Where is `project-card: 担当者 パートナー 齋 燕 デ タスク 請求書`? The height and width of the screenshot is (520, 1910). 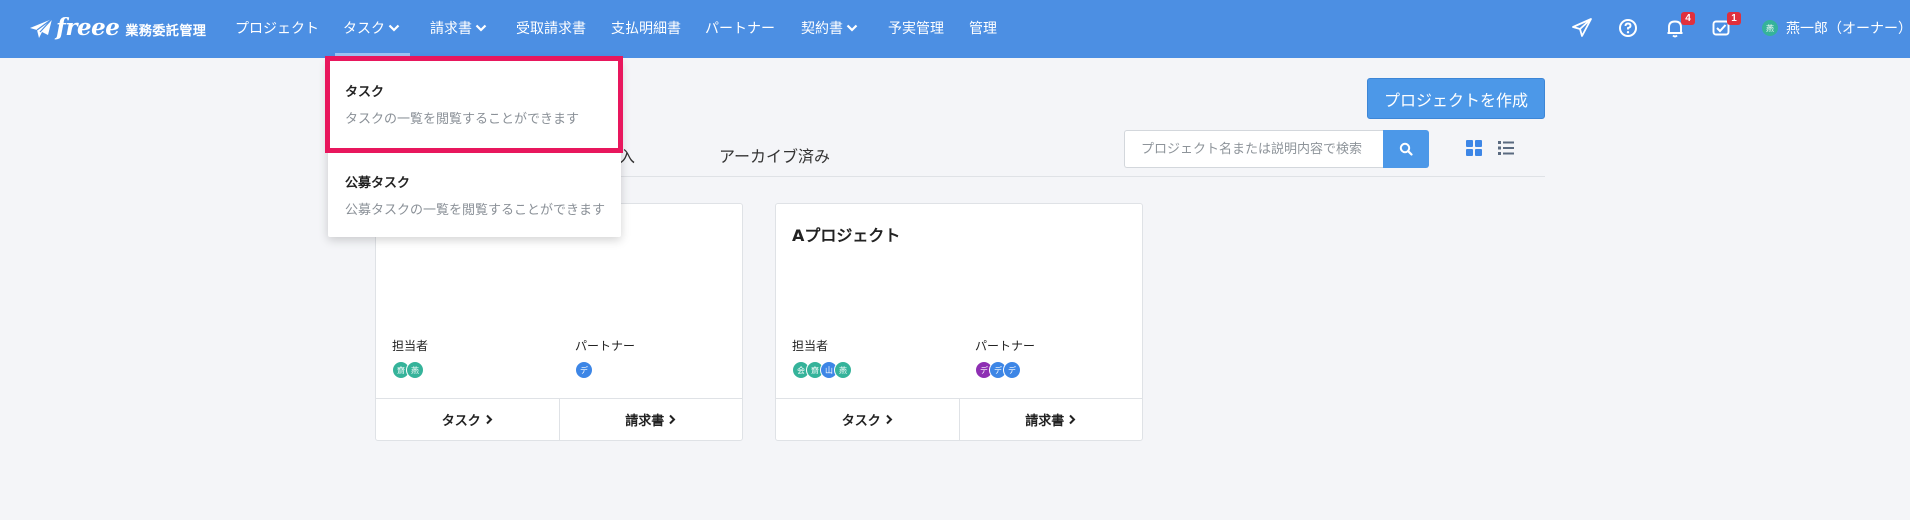
project-card: 担当者 パートナー 齋 燕 デ タスク 請求書 is located at coordinates (559, 322).